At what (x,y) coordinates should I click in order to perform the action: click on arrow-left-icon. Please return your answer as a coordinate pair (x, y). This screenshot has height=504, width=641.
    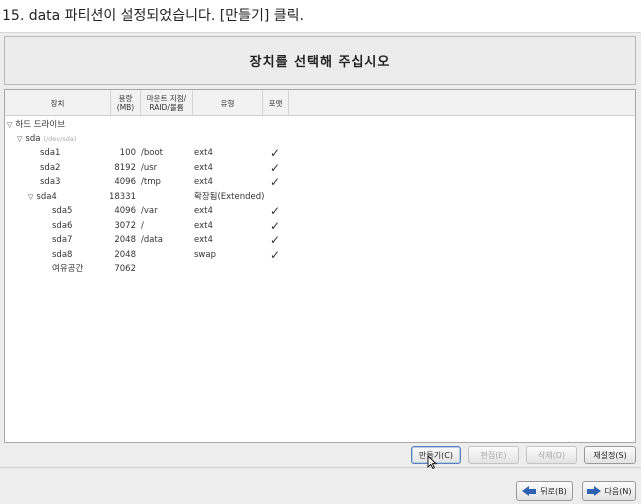
    Looking at the image, I should click on (529, 491).